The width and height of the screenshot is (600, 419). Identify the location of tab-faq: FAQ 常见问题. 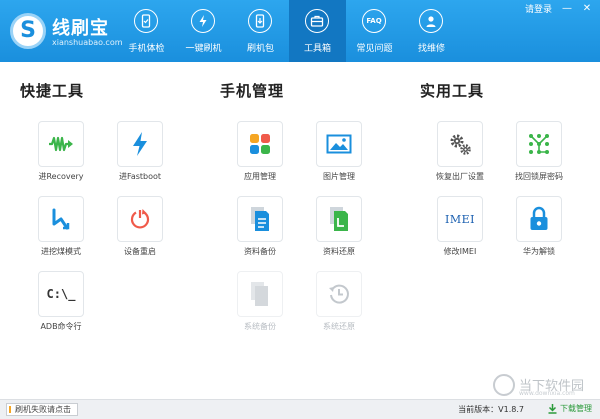
(374, 31).